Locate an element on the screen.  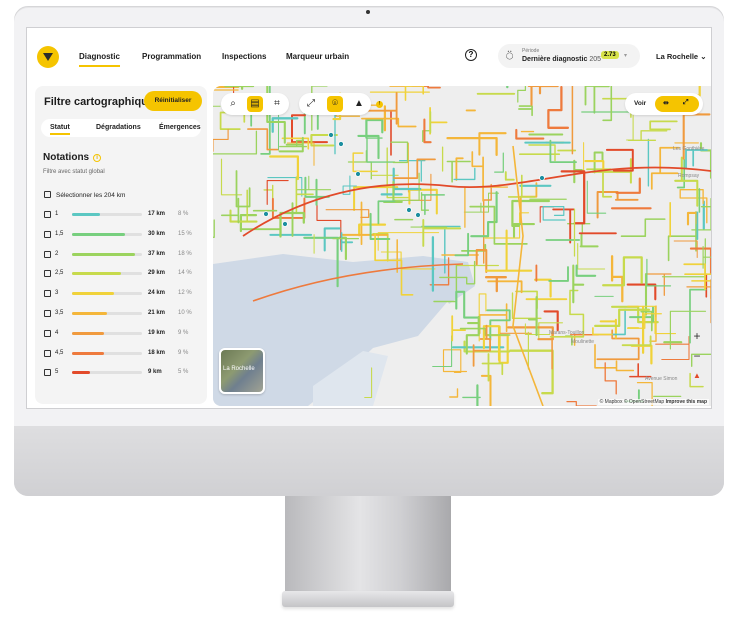
place-label: Les Gonthière is located at coordinates (689, 149).